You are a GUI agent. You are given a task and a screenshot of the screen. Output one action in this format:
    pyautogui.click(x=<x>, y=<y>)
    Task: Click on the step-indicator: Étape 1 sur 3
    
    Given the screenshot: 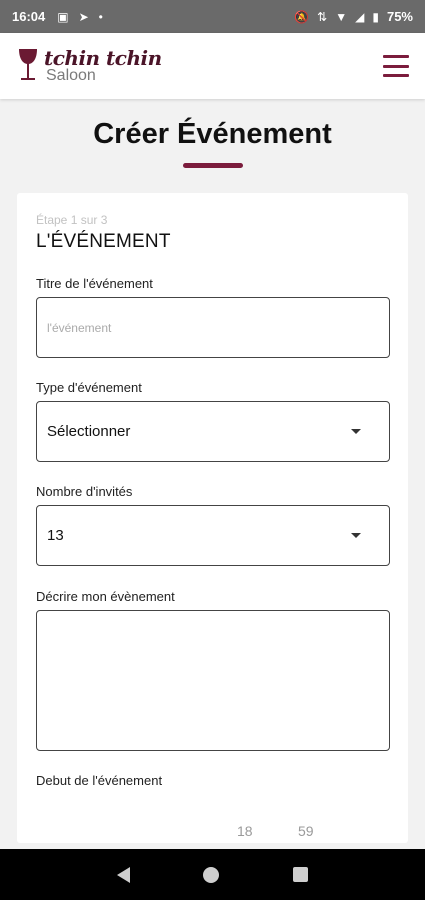 What is the action you would take?
    pyautogui.click(x=72, y=220)
    